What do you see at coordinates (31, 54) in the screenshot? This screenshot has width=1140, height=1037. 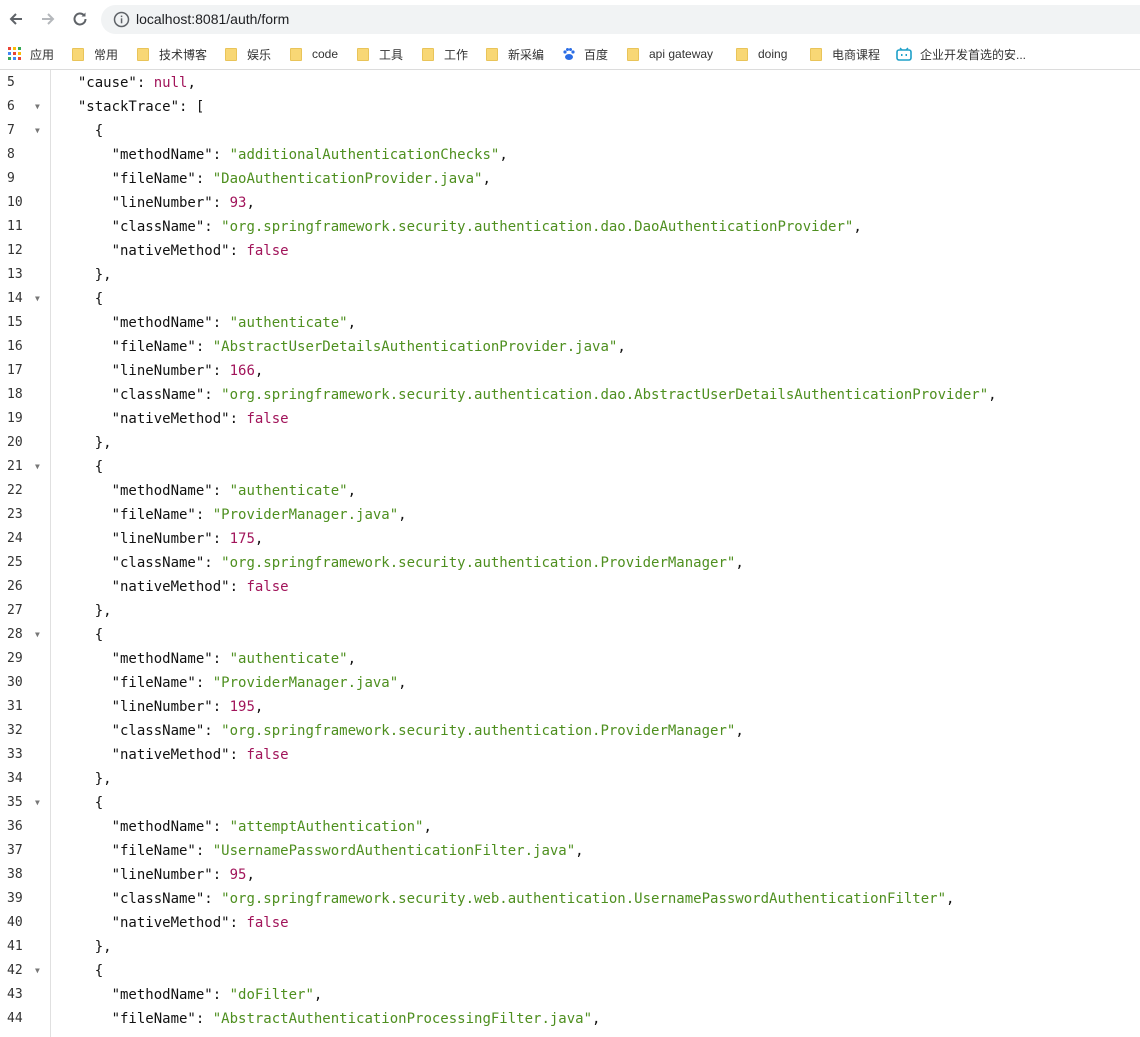 I see `bookmark-item: 应用` at bounding box center [31, 54].